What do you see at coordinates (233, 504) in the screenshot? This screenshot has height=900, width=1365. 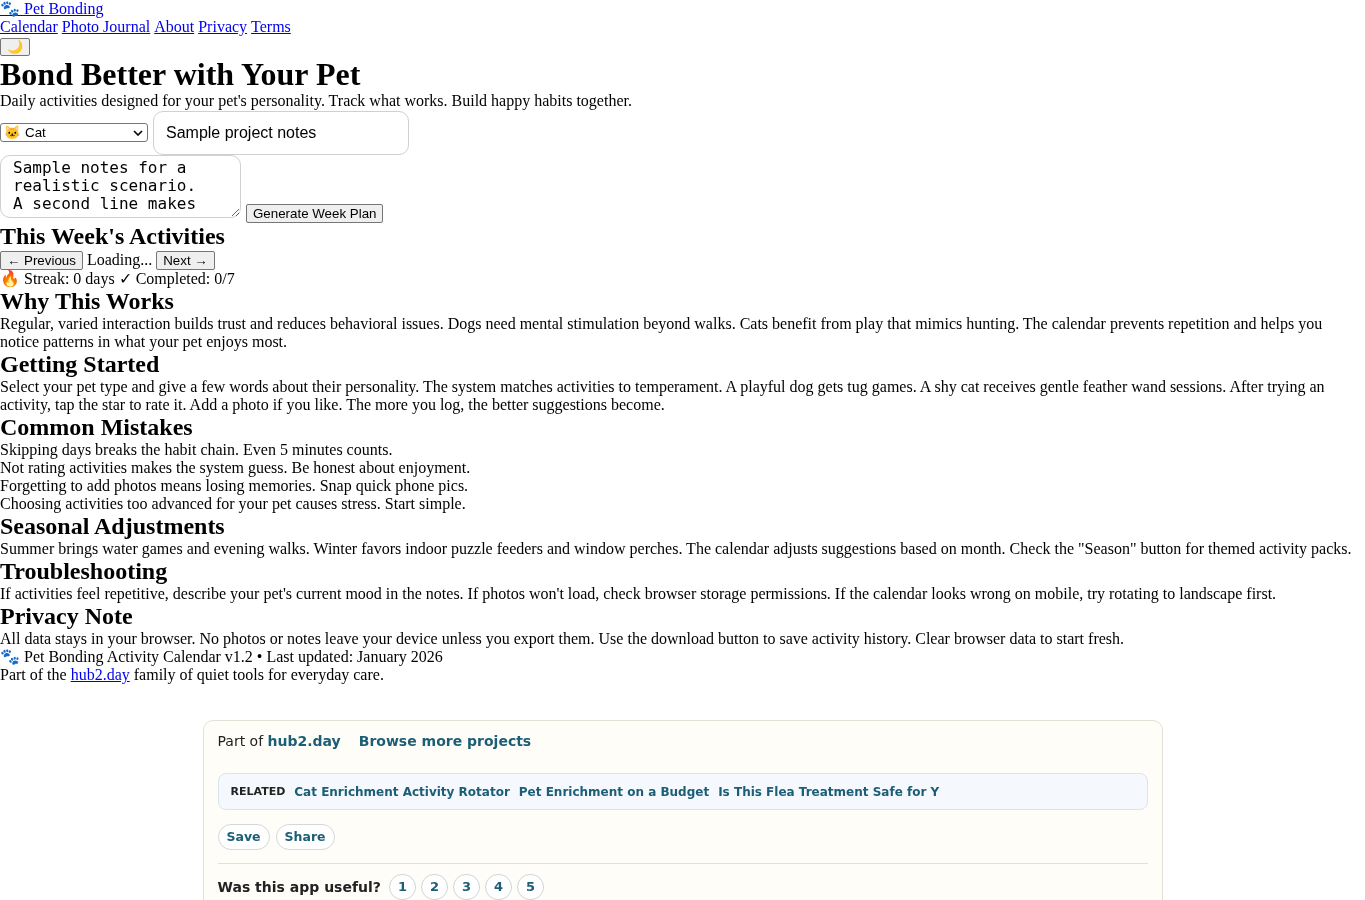 I see `section-paragraph: Choosing activities too advanced for your pet causes stress. Start simple.` at bounding box center [233, 504].